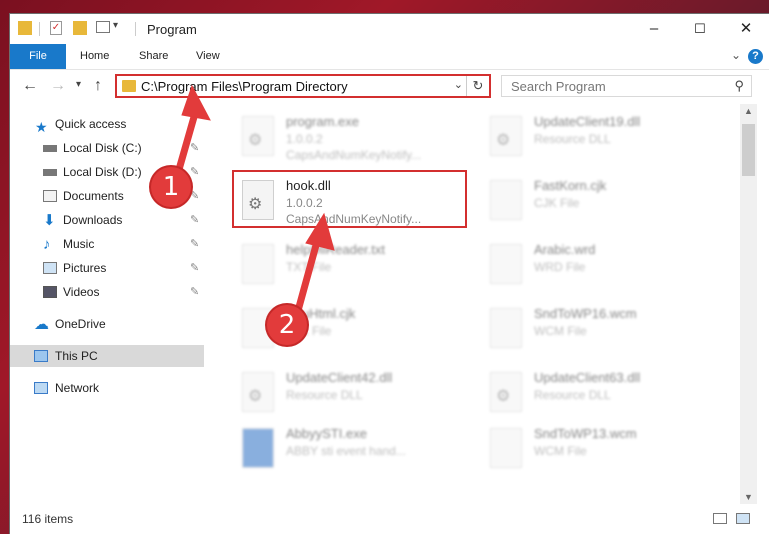 This screenshot has width=769, height=534. What do you see at coordinates (389, 57) in the screenshot?
I see `ribbon-tabs: File Home Share View ⌄ ?` at bounding box center [389, 57].